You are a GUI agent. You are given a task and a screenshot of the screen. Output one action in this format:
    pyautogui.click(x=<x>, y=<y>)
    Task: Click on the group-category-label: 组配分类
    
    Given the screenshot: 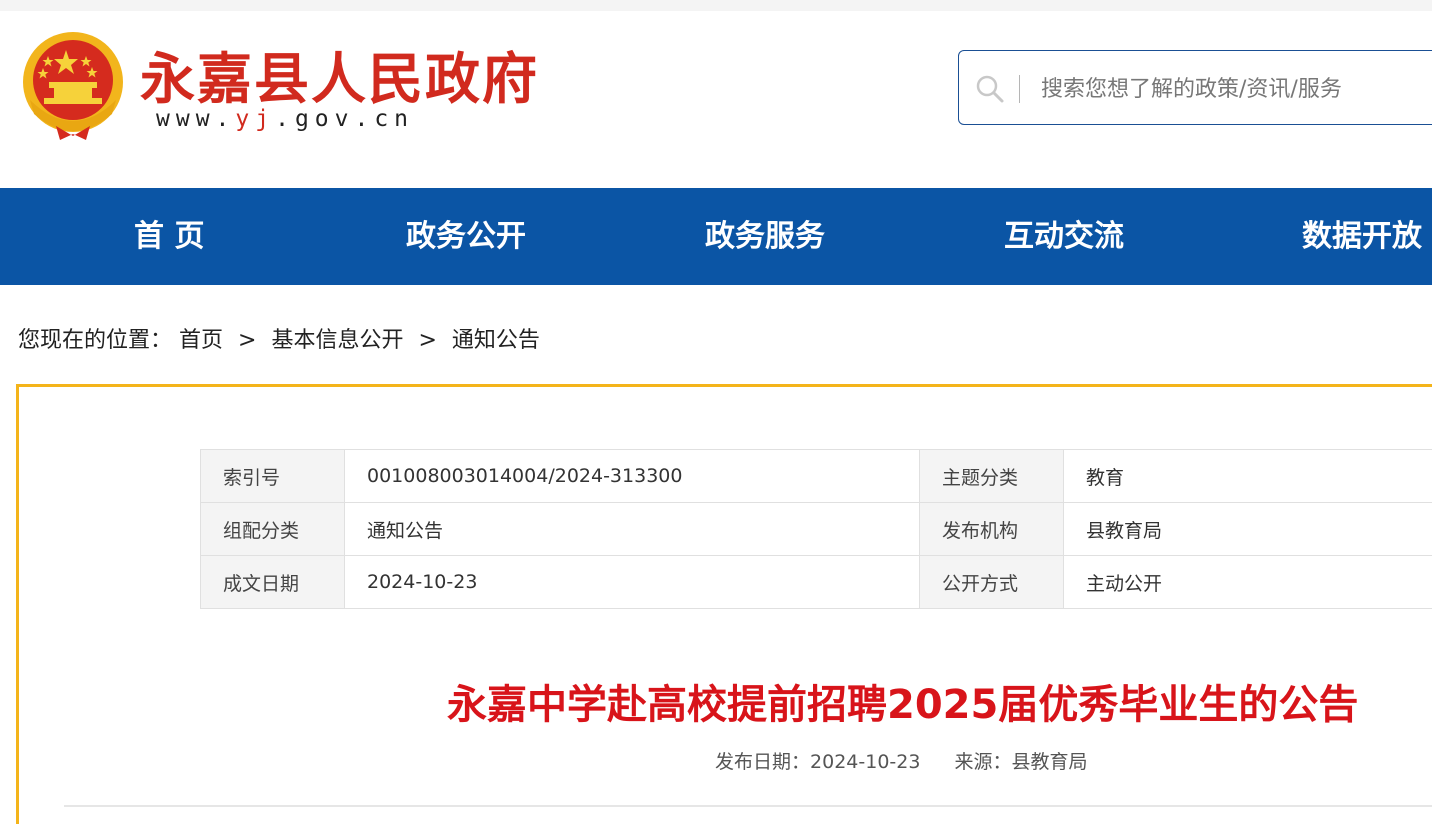 What is the action you would take?
    pyautogui.click(x=273, y=529)
    